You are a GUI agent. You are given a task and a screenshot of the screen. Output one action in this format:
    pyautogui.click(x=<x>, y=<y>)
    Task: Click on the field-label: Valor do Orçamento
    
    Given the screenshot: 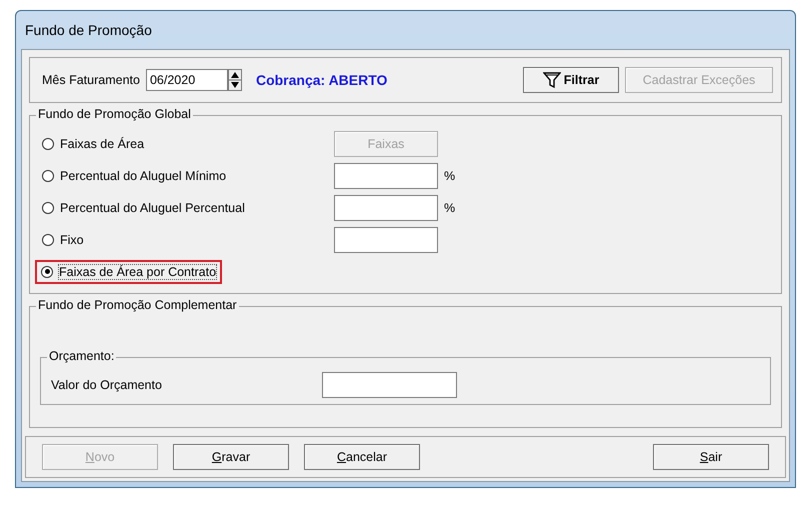 What is the action you would take?
    pyautogui.click(x=107, y=385)
    